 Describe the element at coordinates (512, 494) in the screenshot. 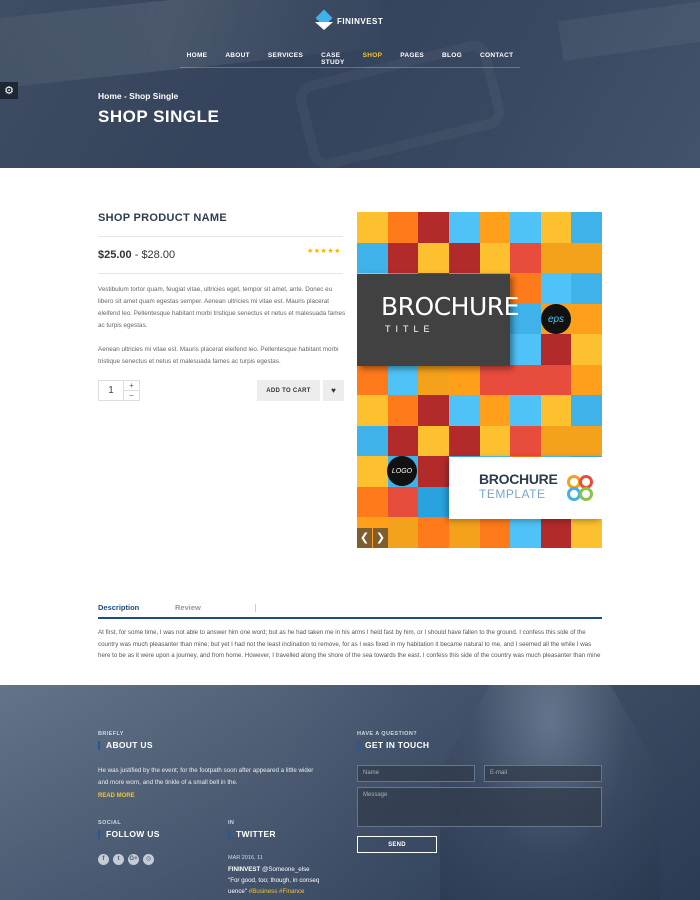

I see `template-subtitle: TEMPLATE` at that location.